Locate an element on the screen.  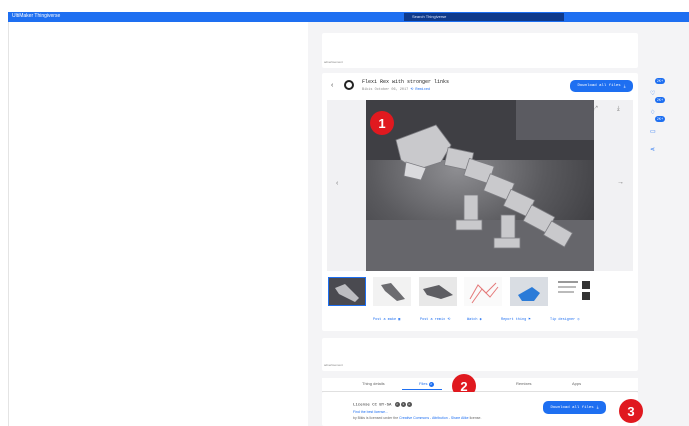
flexi-rex-image is located at coordinates (480, 185).